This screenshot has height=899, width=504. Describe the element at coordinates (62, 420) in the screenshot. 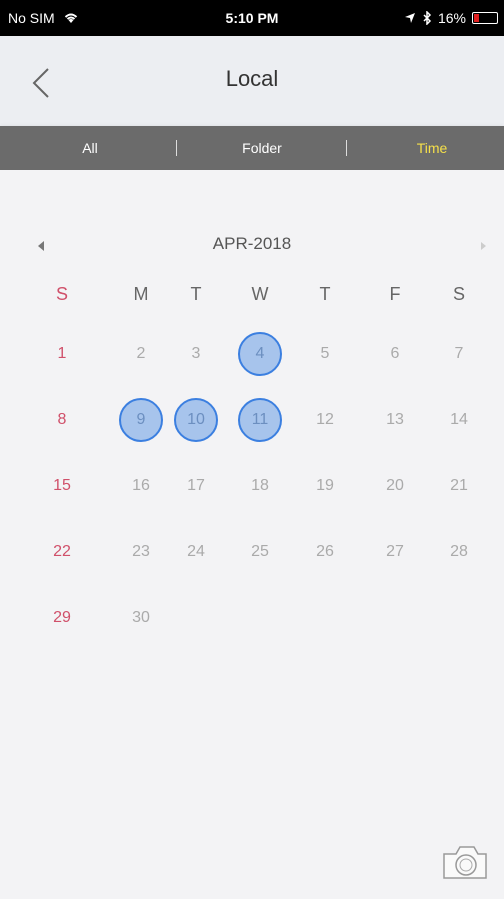

I see `calendar-day: 8` at that location.